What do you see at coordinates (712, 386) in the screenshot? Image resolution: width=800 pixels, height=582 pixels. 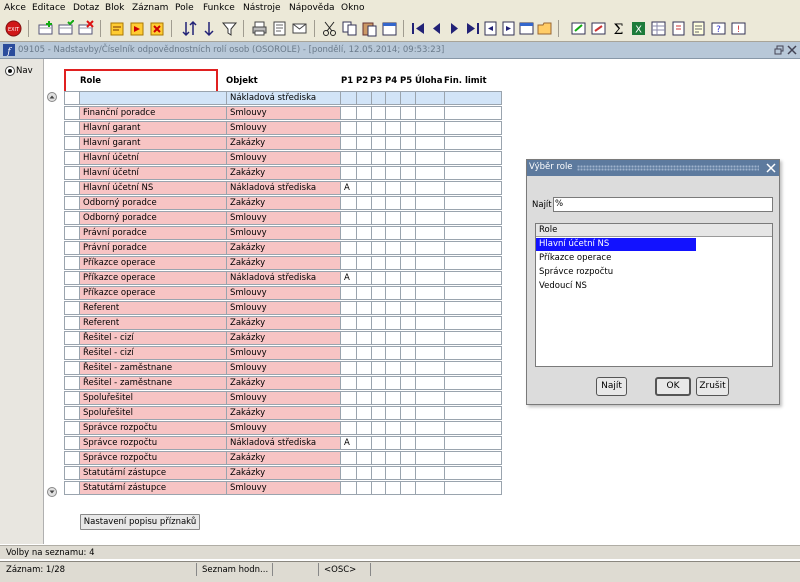 I see `cancel-button: Zrušit` at bounding box center [712, 386].